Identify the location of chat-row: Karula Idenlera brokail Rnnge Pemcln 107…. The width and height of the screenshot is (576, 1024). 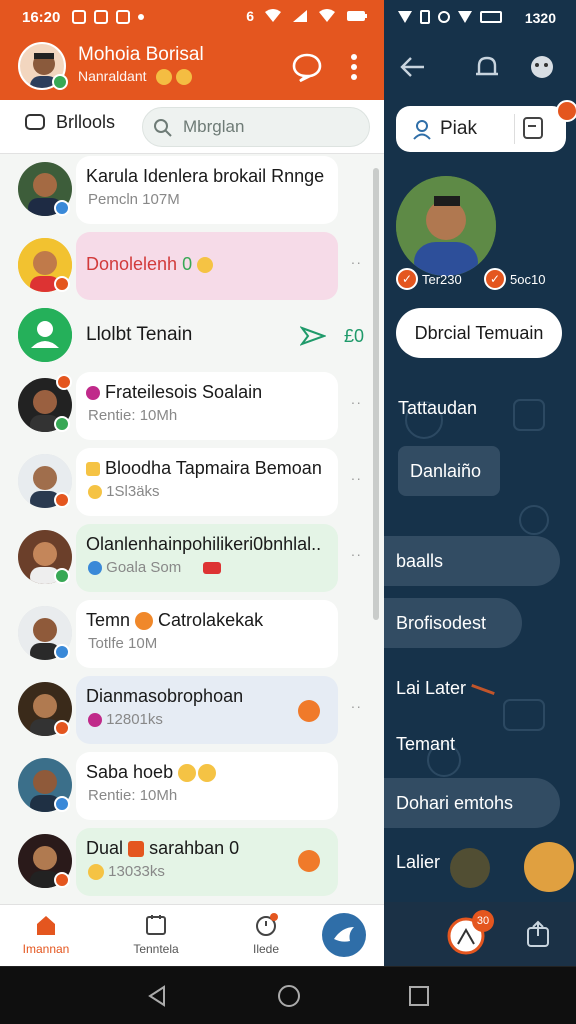
(190, 192).